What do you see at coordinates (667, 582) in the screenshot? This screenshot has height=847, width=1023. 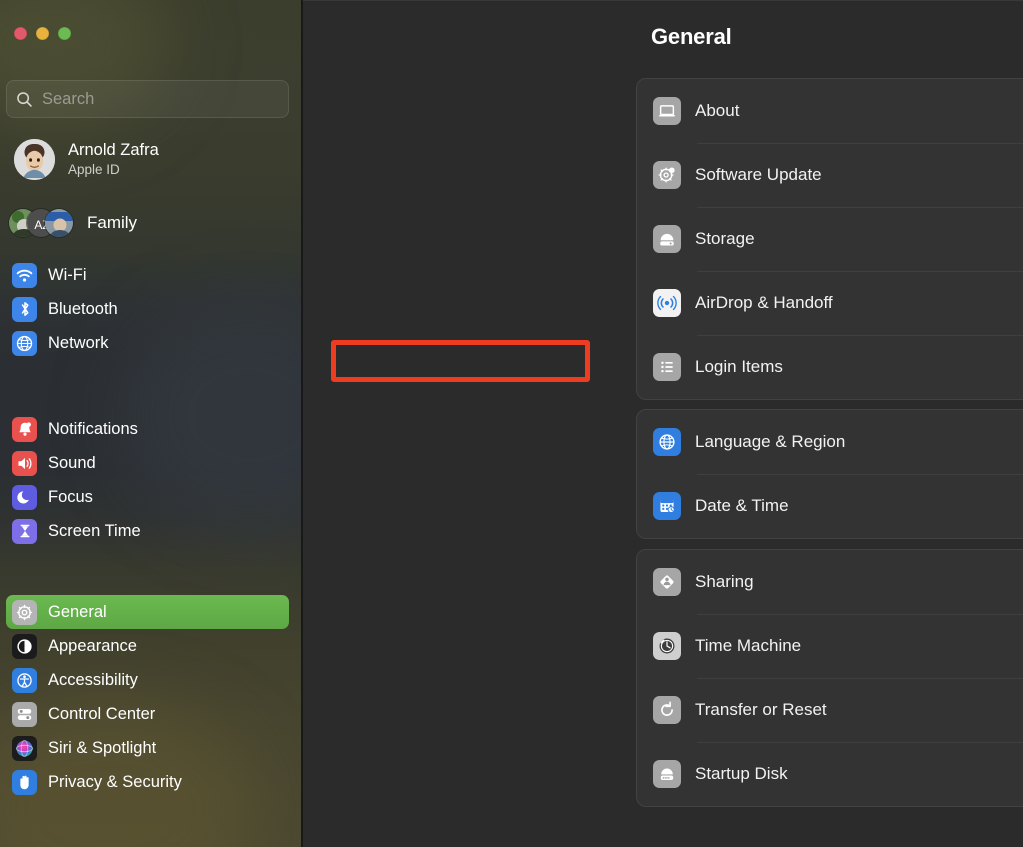 I see `sharing-icon` at bounding box center [667, 582].